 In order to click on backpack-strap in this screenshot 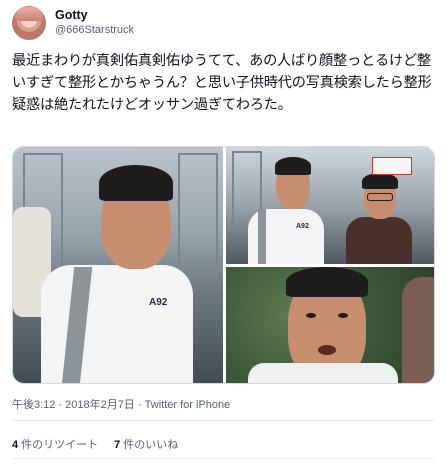, I will do `click(262, 236)`.